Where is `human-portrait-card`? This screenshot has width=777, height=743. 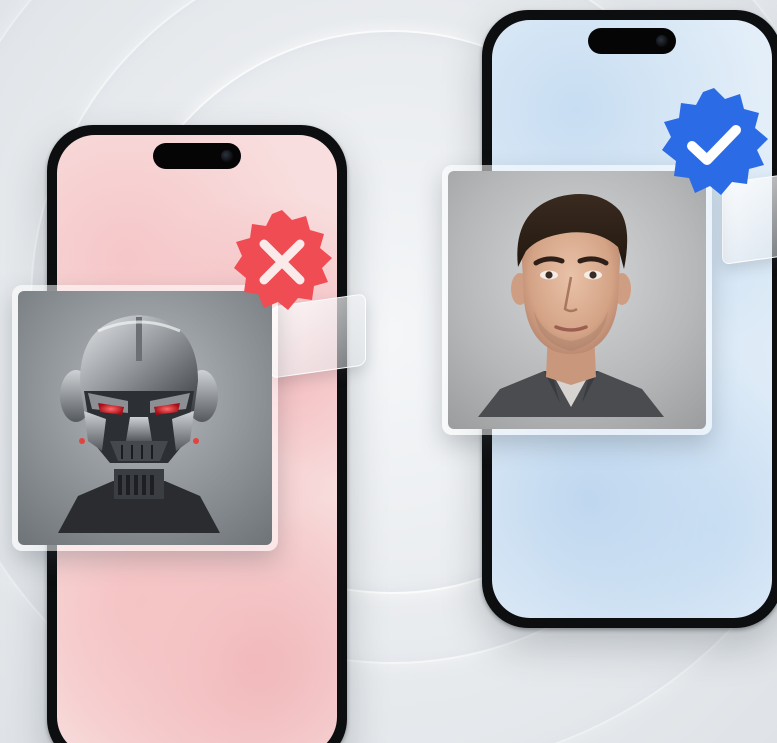
human-portrait-card is located at coordinates (577, 300).